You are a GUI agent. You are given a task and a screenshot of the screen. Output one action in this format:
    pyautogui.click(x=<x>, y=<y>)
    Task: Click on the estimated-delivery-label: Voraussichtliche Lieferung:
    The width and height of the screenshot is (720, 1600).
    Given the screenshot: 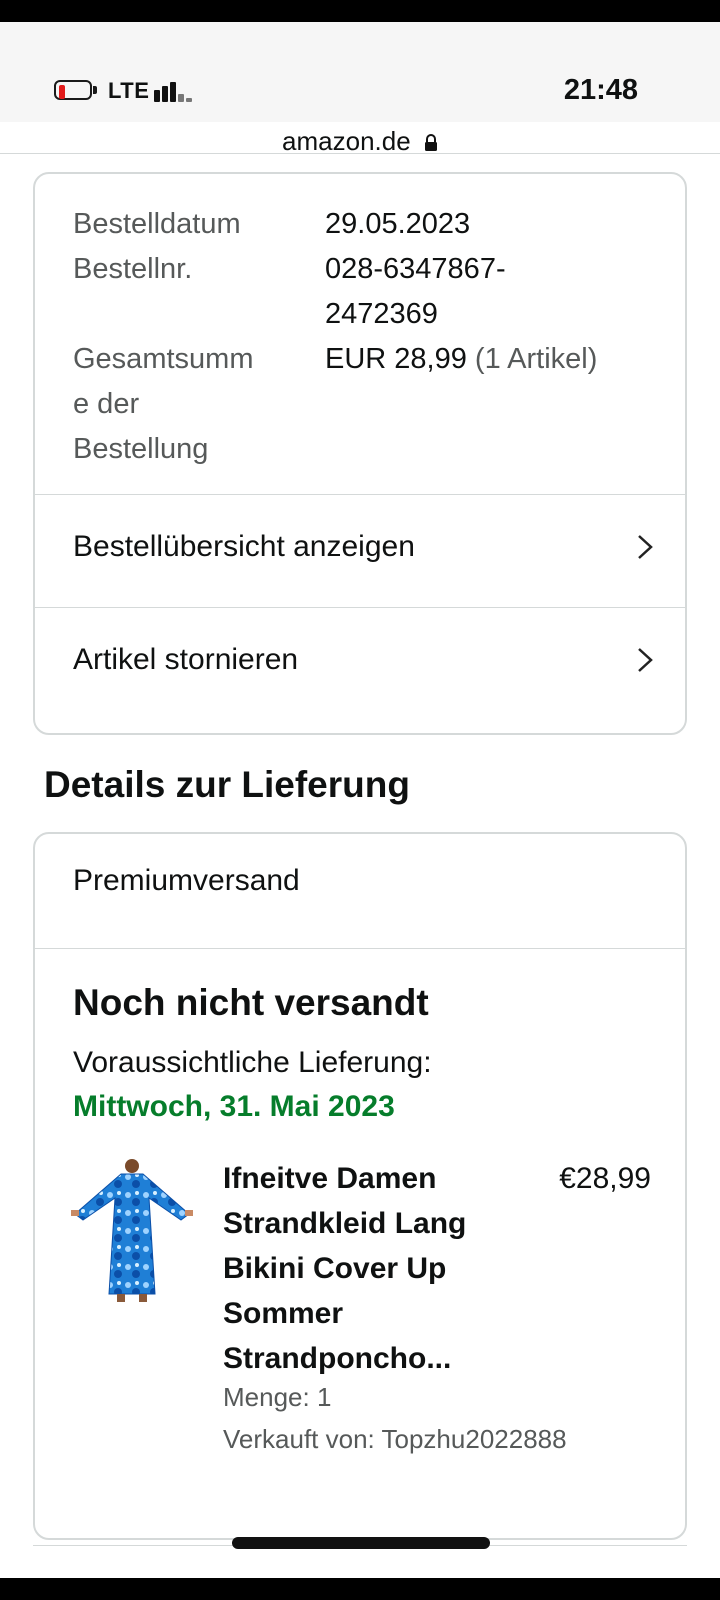 What is the action you would take?
    pyautogui.click(x=252, y=1062)
    